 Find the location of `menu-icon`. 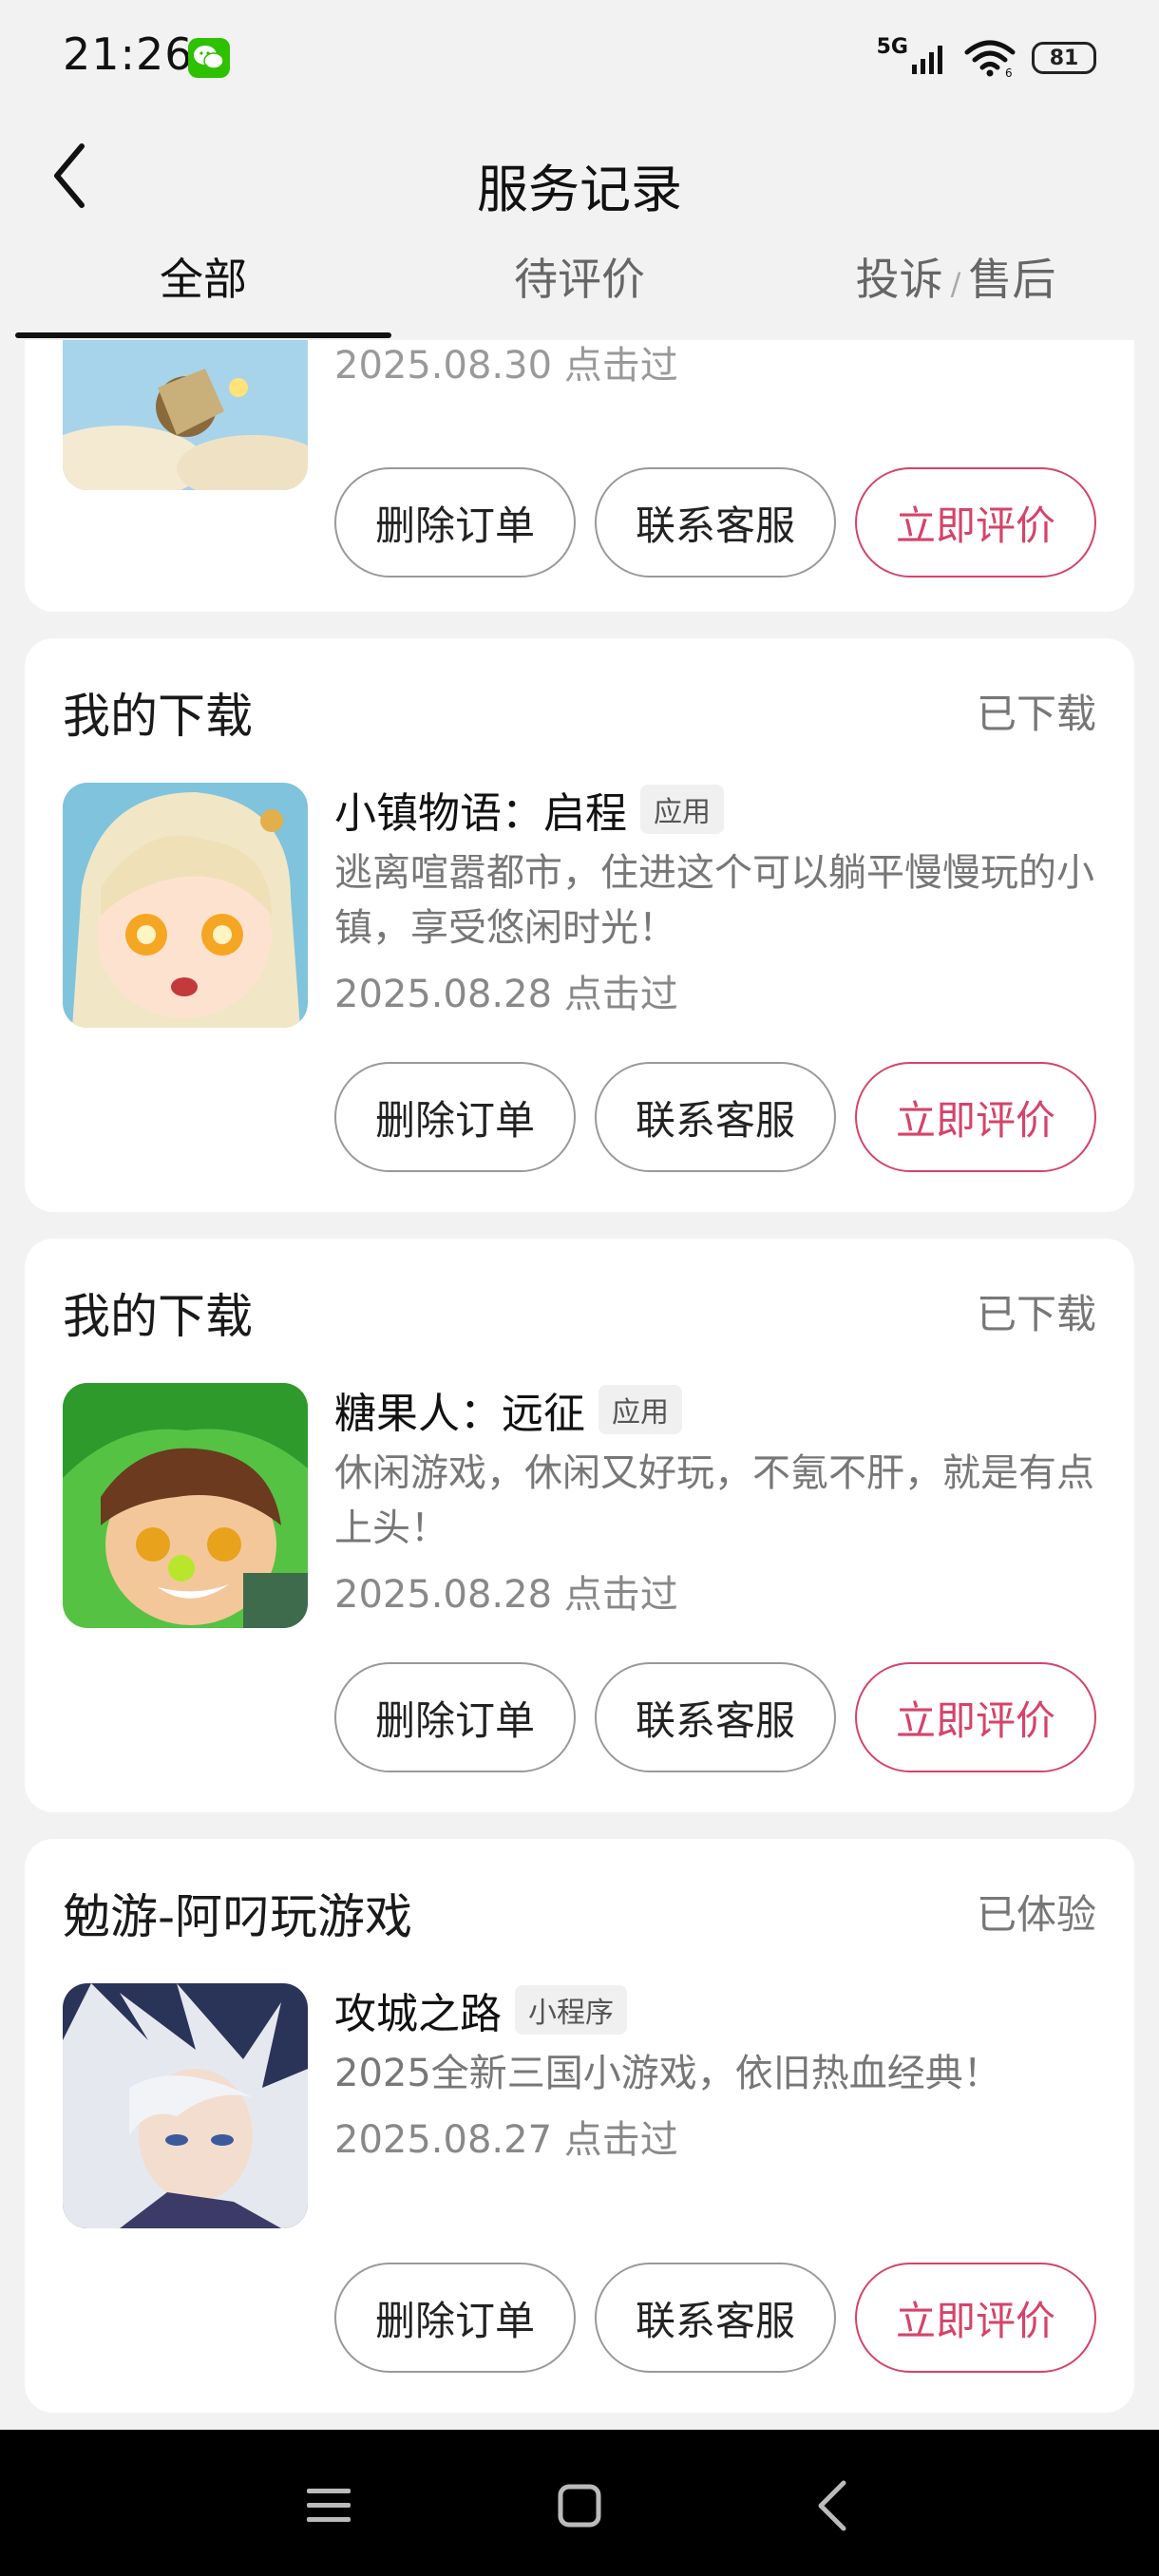

menu-icon is located at coordinates (329, 2505).